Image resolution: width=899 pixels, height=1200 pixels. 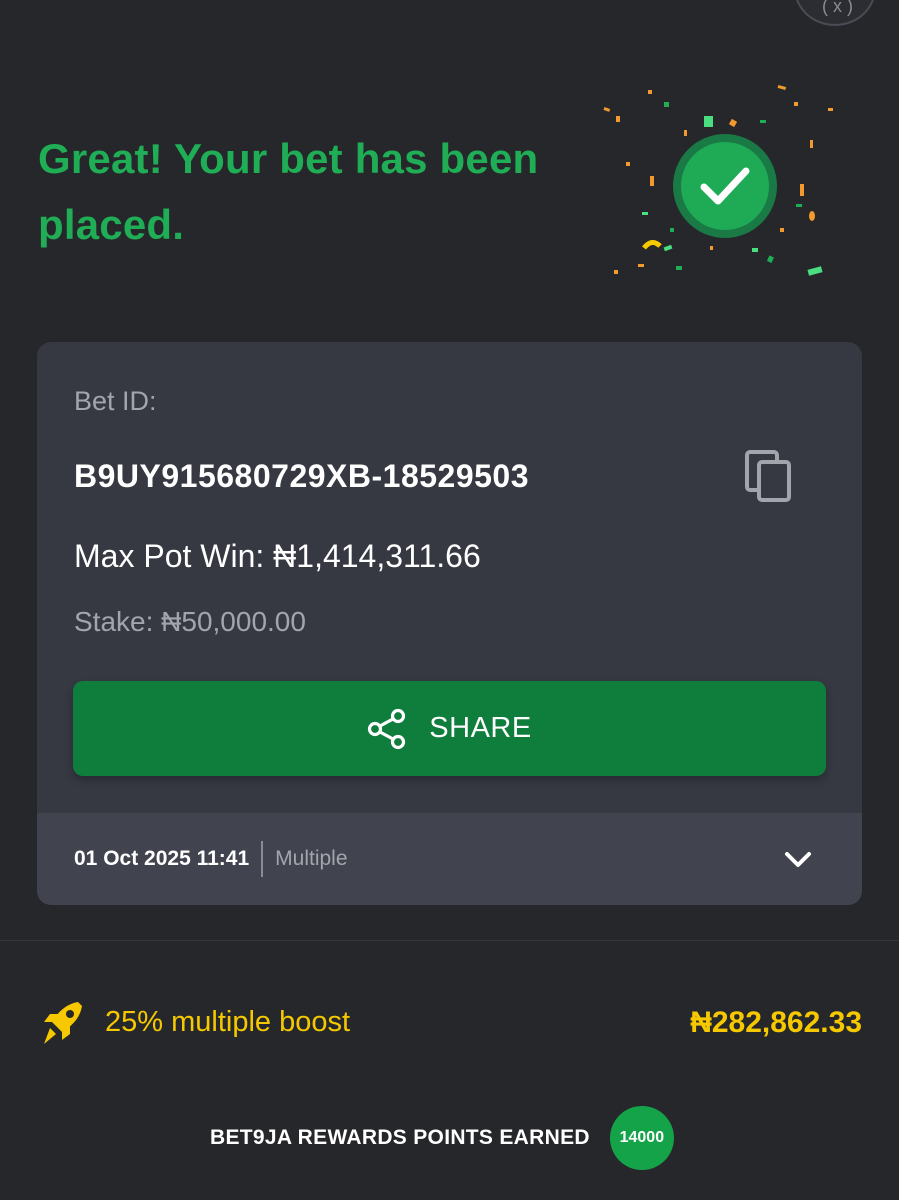 What do you see at coordinates (190, 621) in the screenshot?
I see `stake-amount: Stake: ₦50,000.00` at bounding box center [190, 621].